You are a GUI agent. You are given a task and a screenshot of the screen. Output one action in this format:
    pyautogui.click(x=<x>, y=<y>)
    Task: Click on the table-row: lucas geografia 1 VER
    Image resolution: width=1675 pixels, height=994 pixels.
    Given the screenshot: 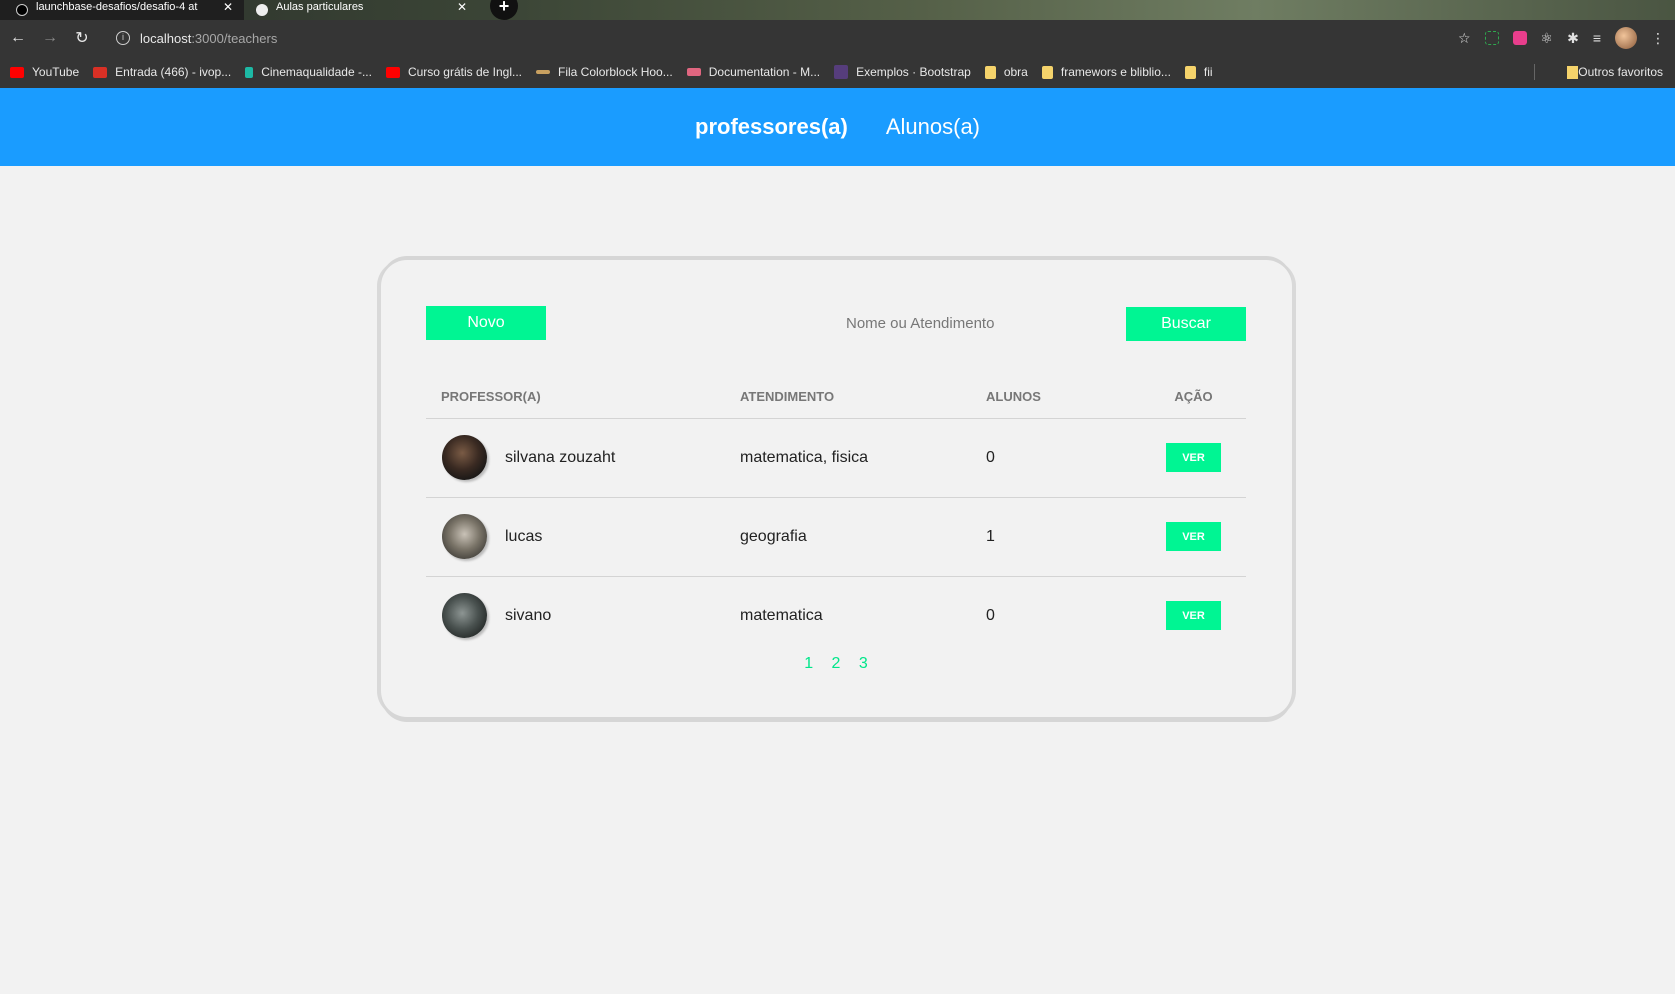 What is the action you would take?
    pyautogui.click(x=836, y=537)
    